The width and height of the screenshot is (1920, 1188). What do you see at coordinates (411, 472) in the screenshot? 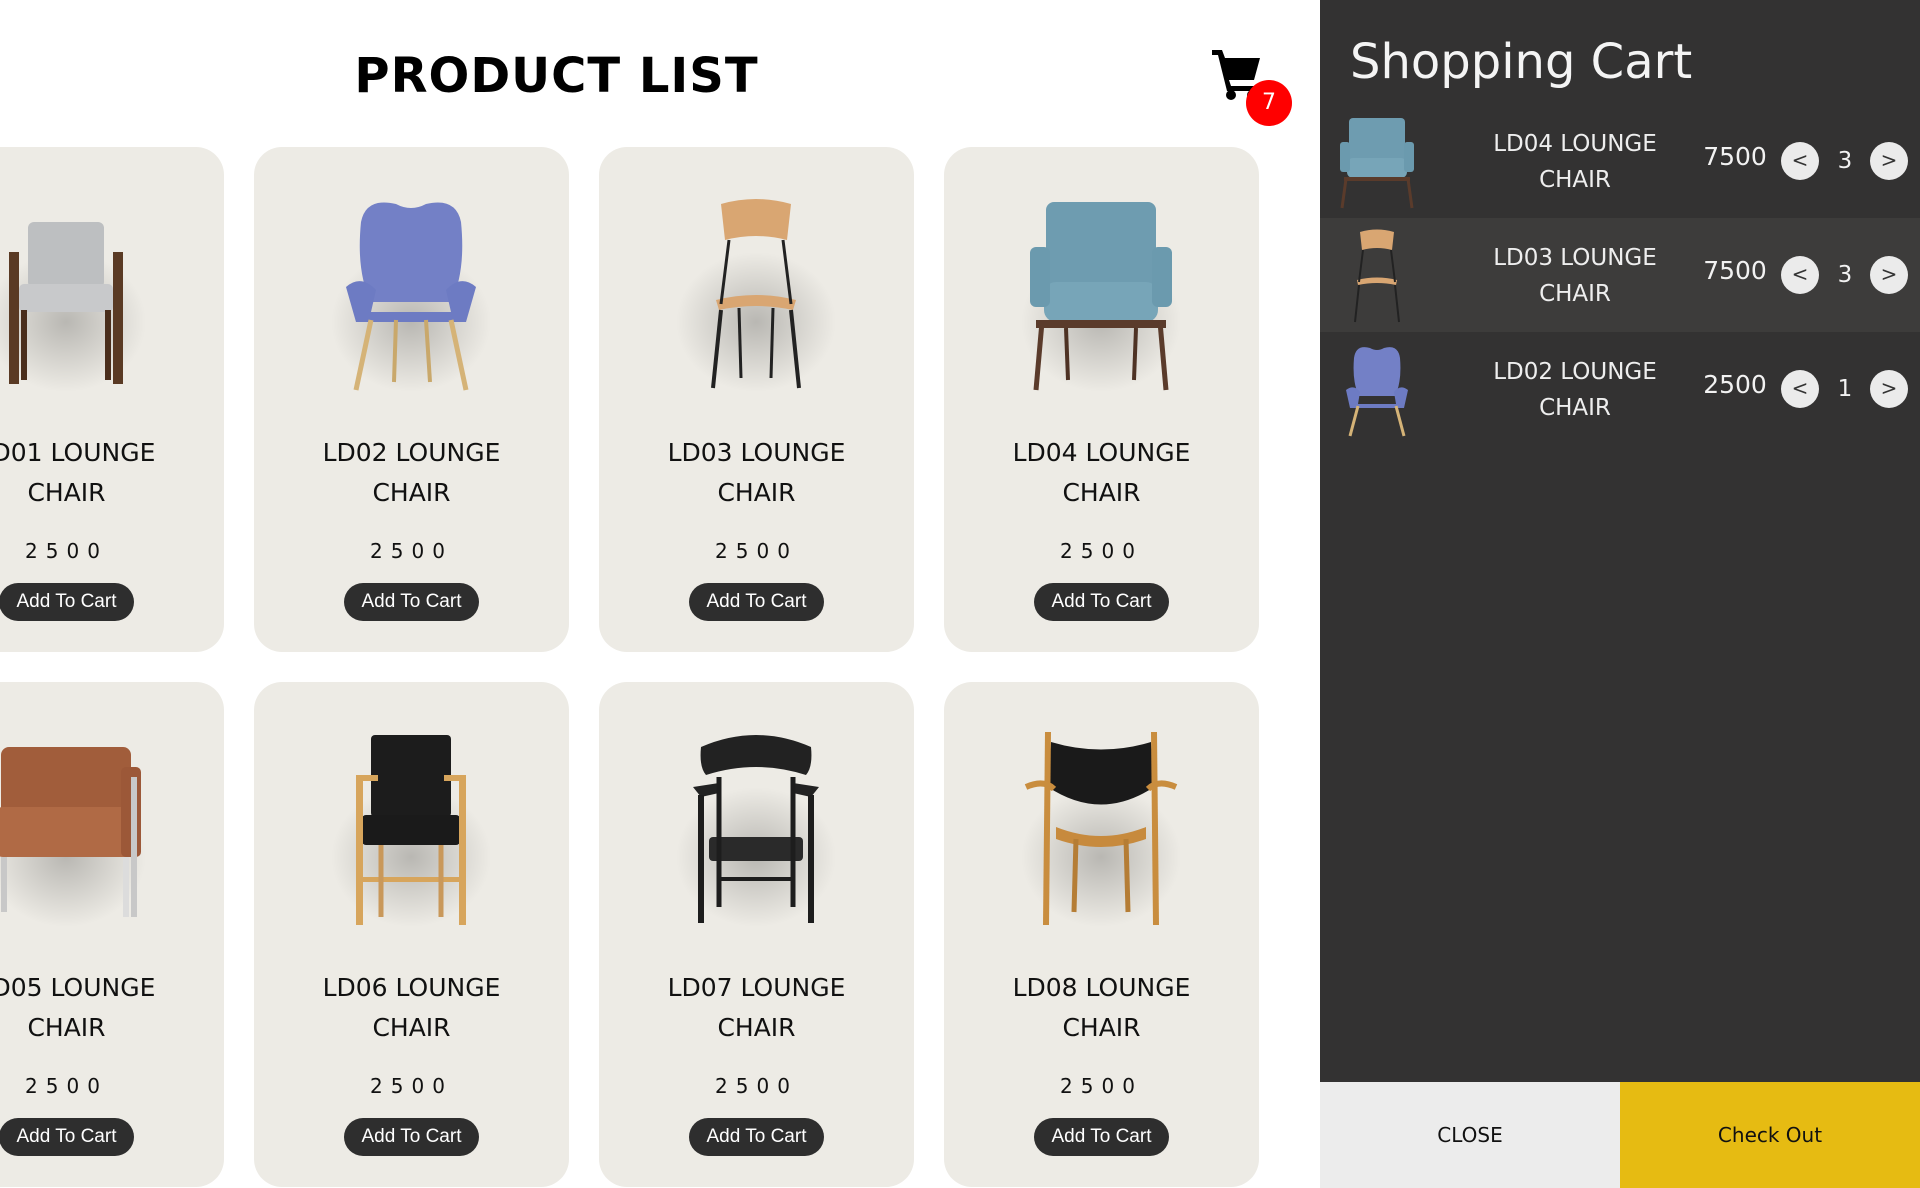
I see `product-name: LD02 LOUNGE CHAIR` at bounding box center [411, 472].